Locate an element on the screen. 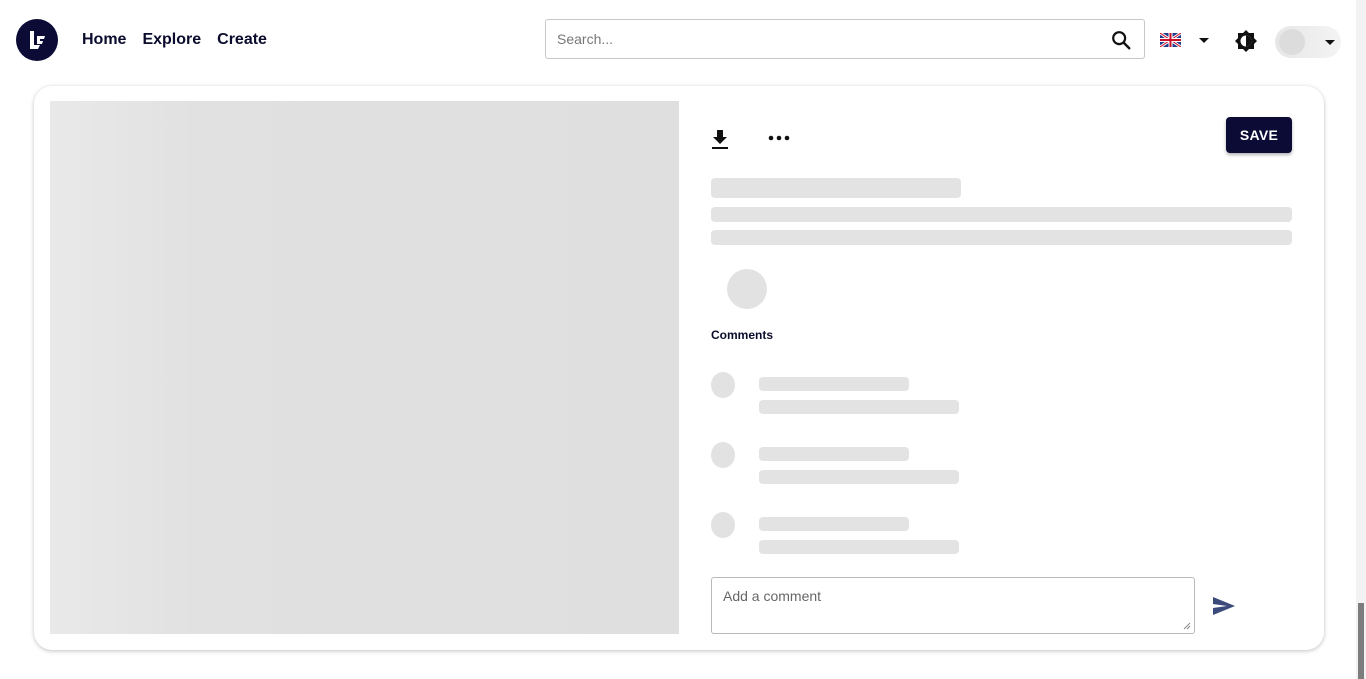 This screenshot has height=679, width=1366. download-icon is located at coordinates (720, 139).